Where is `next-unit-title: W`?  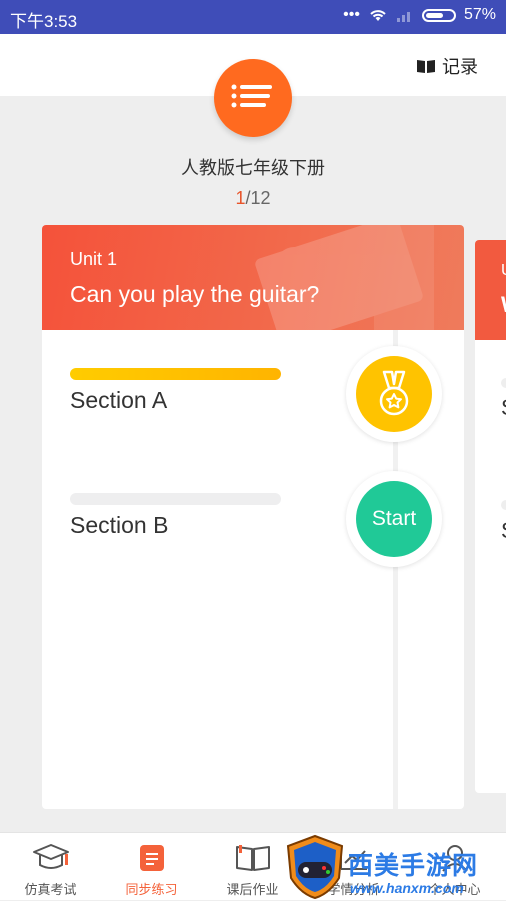 next-unit-title: W is located at coordinates (503, 305).